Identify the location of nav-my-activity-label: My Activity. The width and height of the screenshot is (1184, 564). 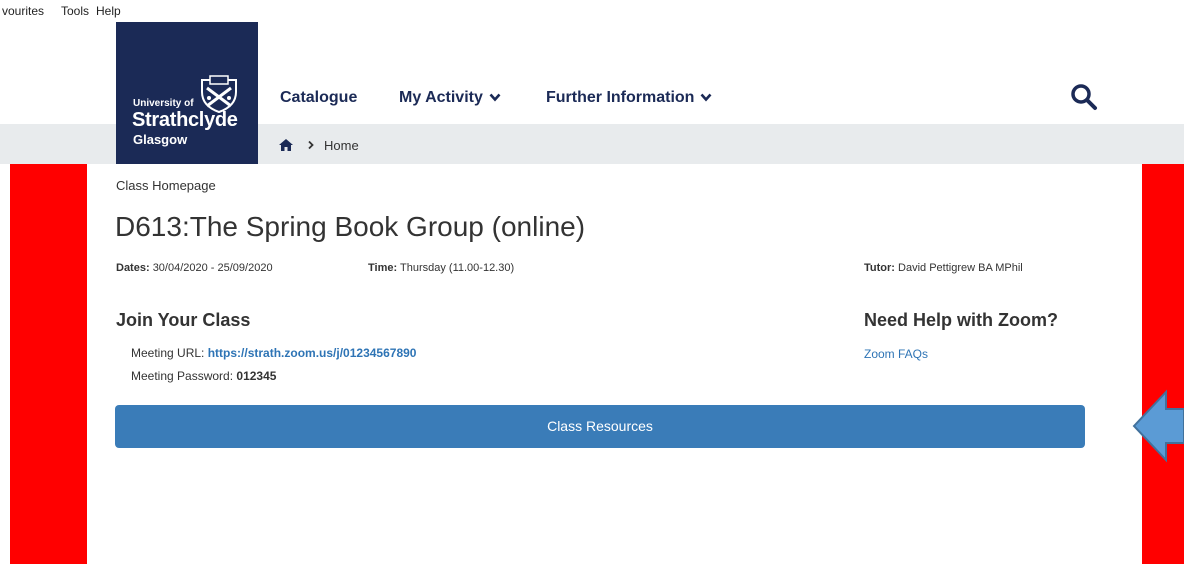
(441, 97).